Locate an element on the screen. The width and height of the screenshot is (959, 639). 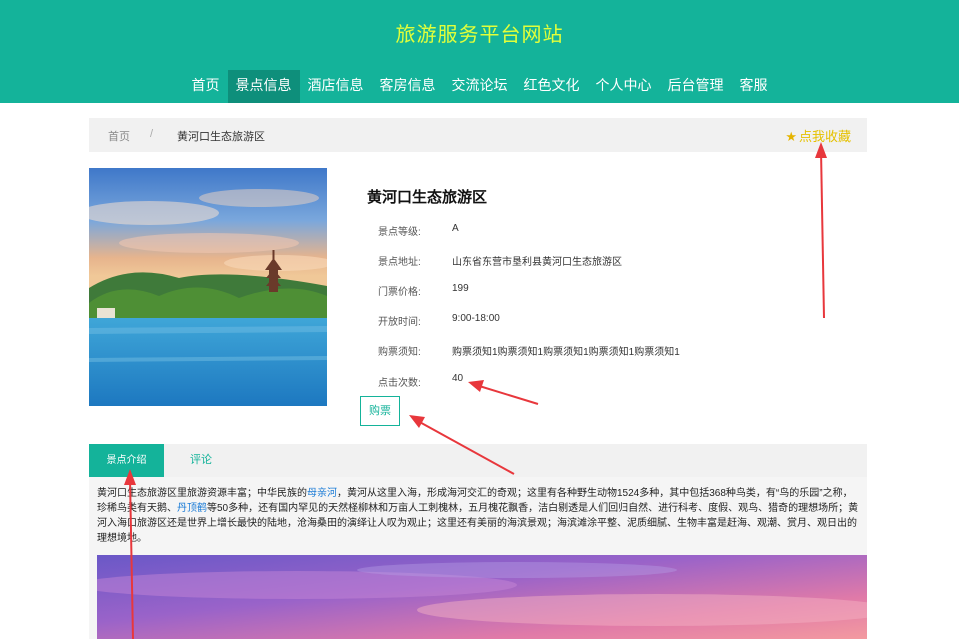
tab-comment: 评论 is located at coordinates (201, 460).